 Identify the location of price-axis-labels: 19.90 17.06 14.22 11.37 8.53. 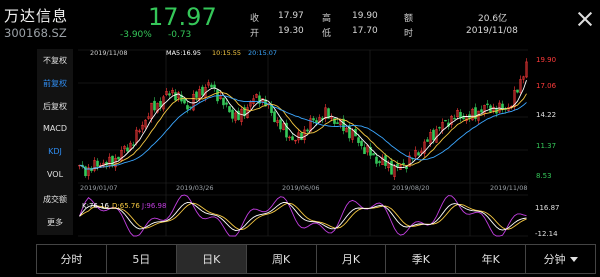
(546, 118).